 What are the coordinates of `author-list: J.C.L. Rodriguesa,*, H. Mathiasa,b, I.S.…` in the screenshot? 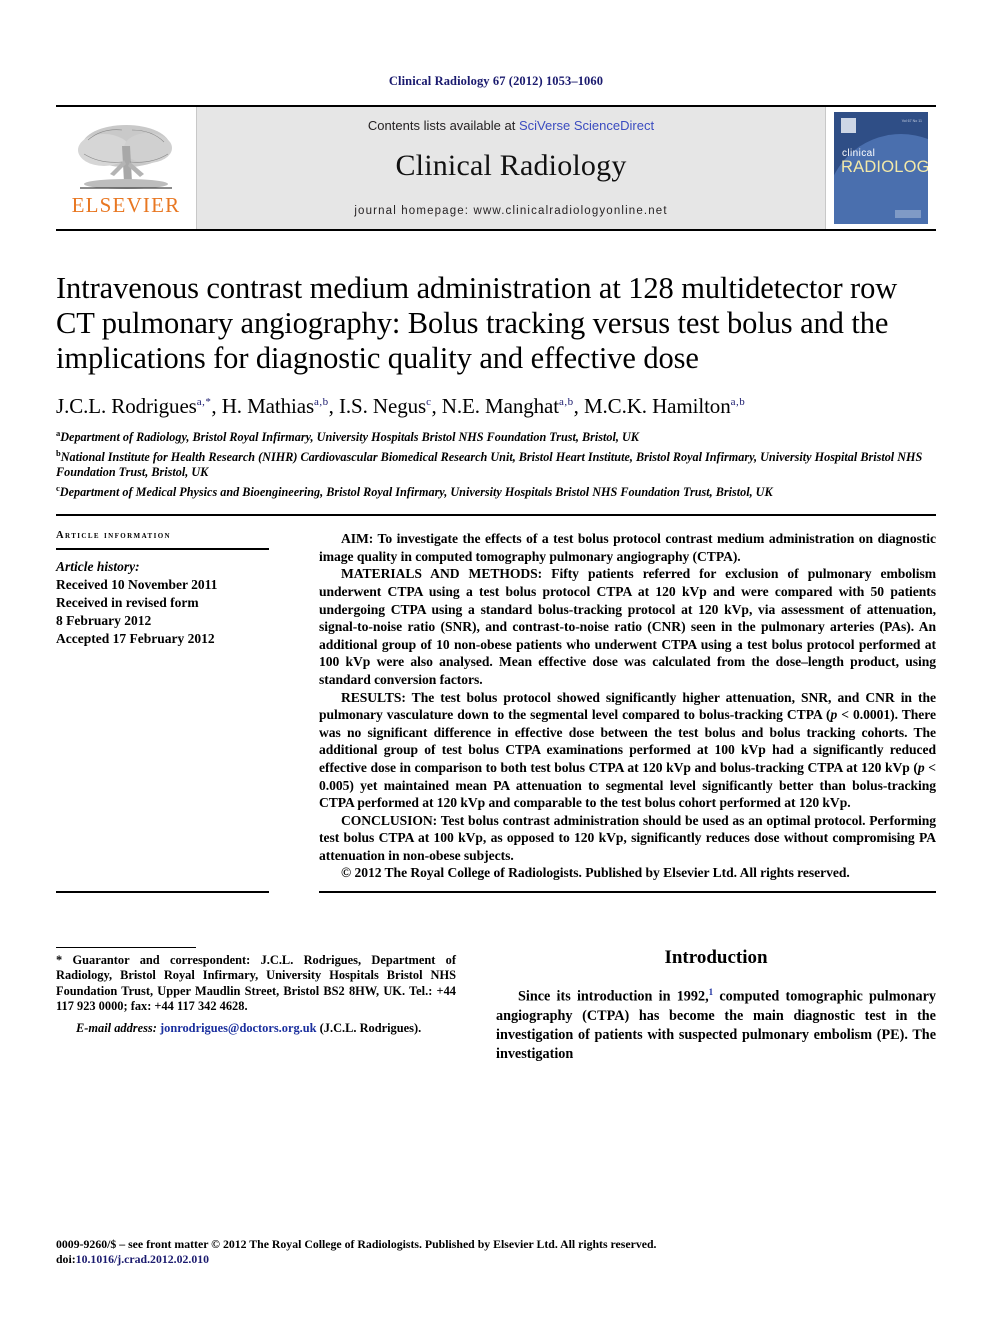 It's located at (496, 406).